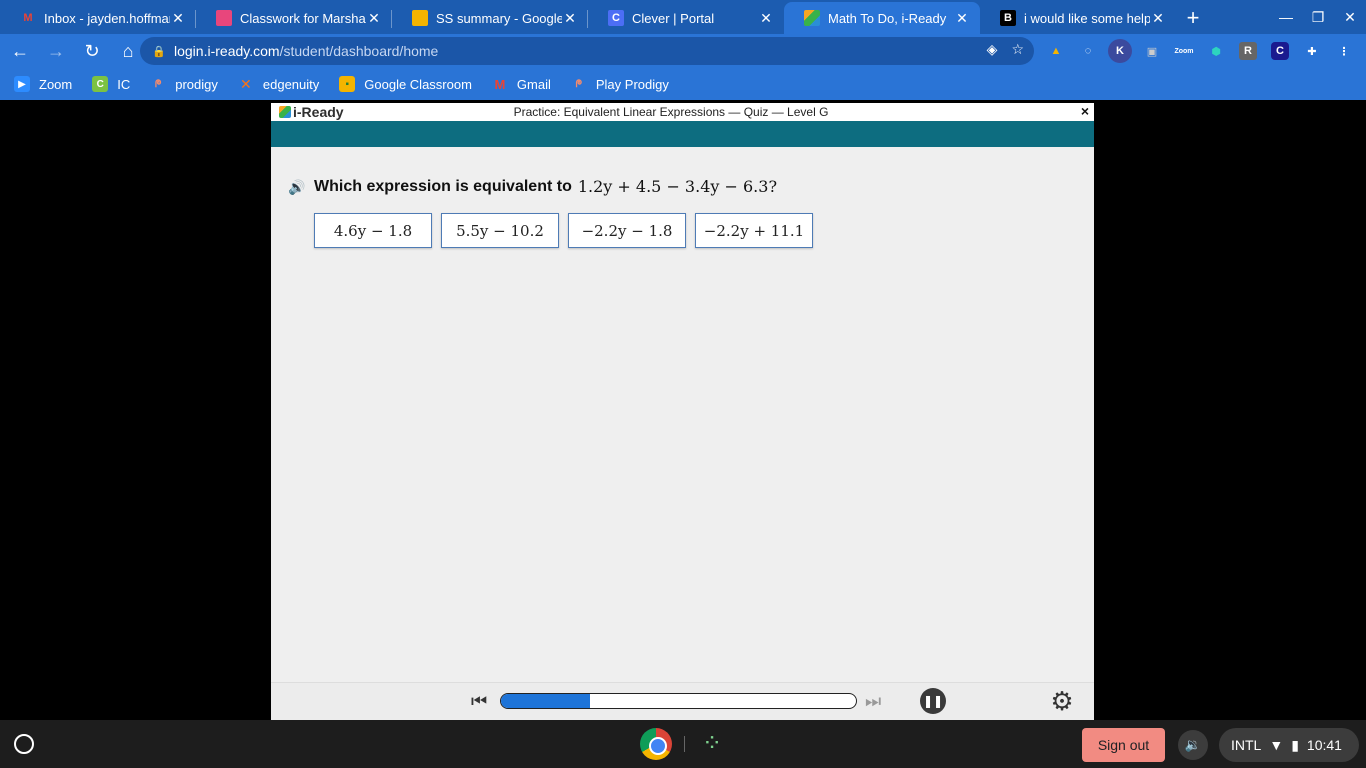 This screenshot has width=1366, height=768. What do you see at coordinates (1289, 745) in the screenshot?
I see `status-tray: INTL ▼ ▮ 10:41` at bounding box center [1289, 745].